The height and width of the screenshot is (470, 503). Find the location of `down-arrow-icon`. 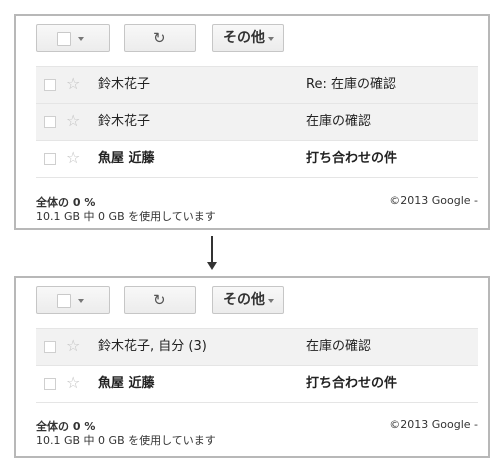

down-arrow-icon is located at coordinates (212, 254).